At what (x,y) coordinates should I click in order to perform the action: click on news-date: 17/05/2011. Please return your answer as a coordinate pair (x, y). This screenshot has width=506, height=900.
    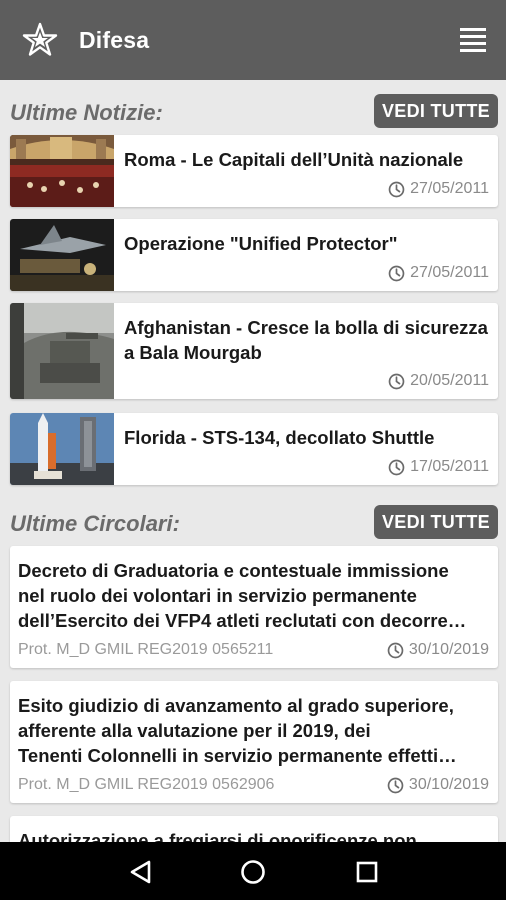
    Looking at the image, I should click on (438, 467).